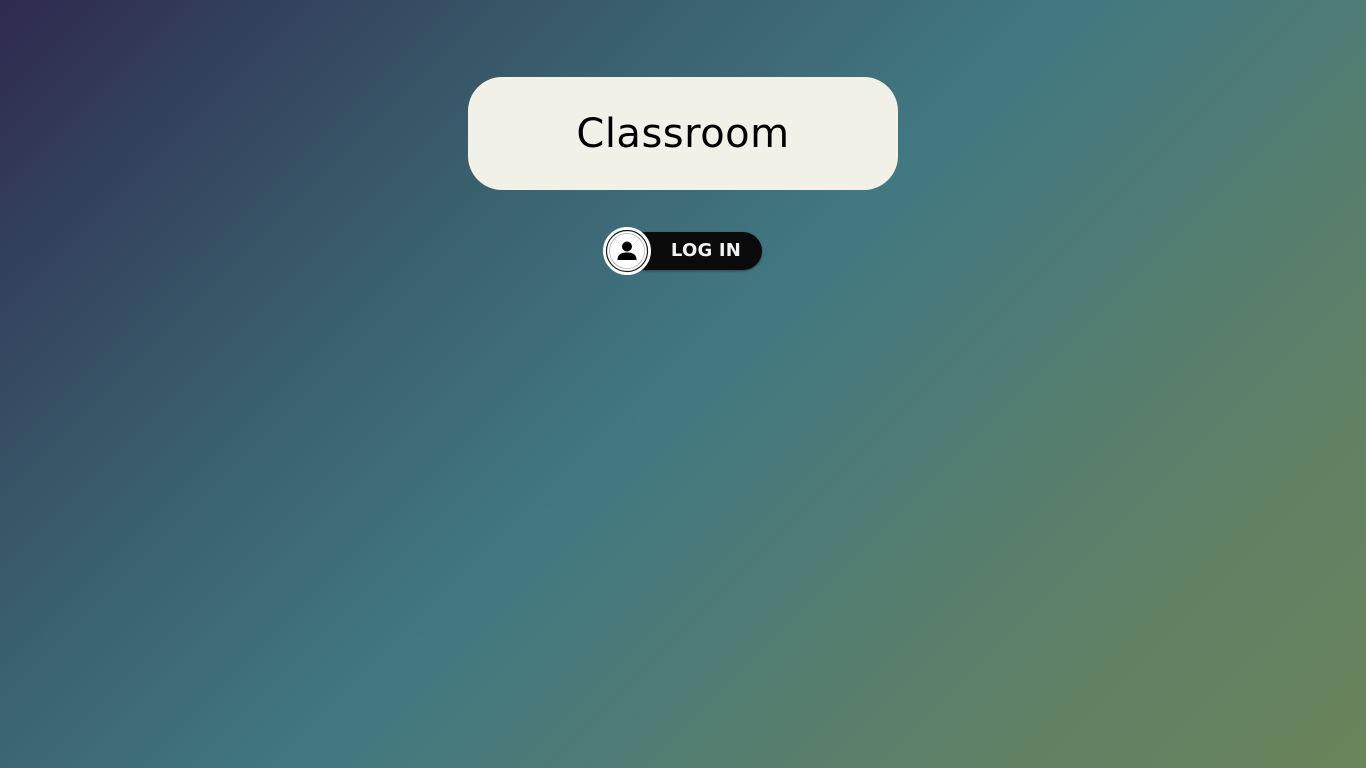 This screenshot has width=1366, height=768. I want to click on login-button: LOG IN, so click(683, 251).